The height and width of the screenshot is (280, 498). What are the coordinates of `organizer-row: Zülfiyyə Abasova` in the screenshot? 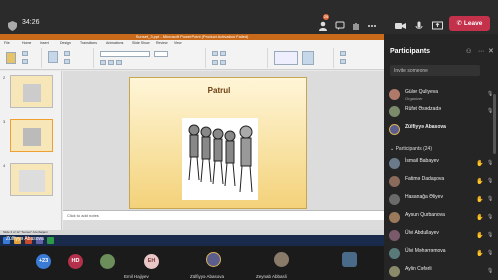 It's located at (441, 130).